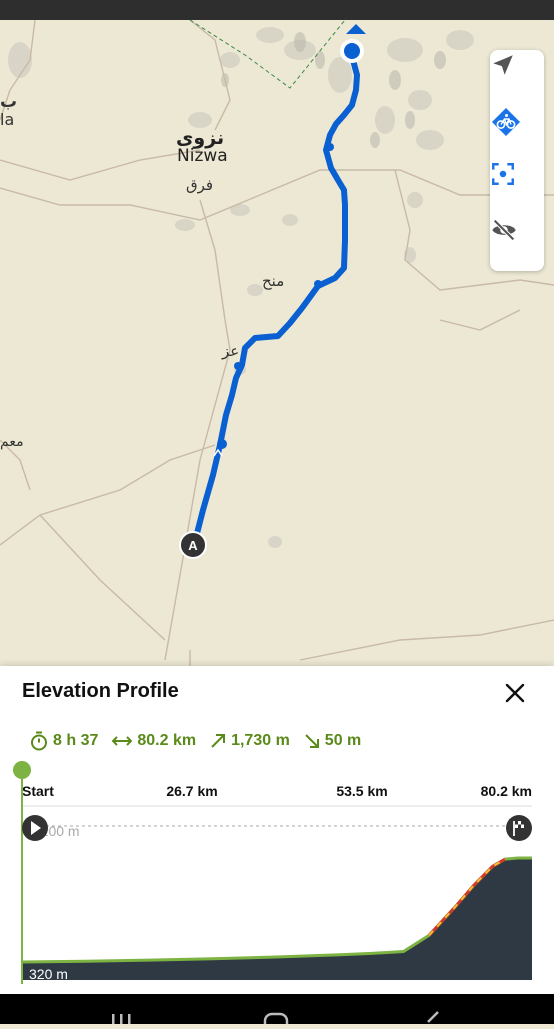 The image size is (554, 1029). I want to click on x-tick-label: 26.7 km, so click(191, 791).